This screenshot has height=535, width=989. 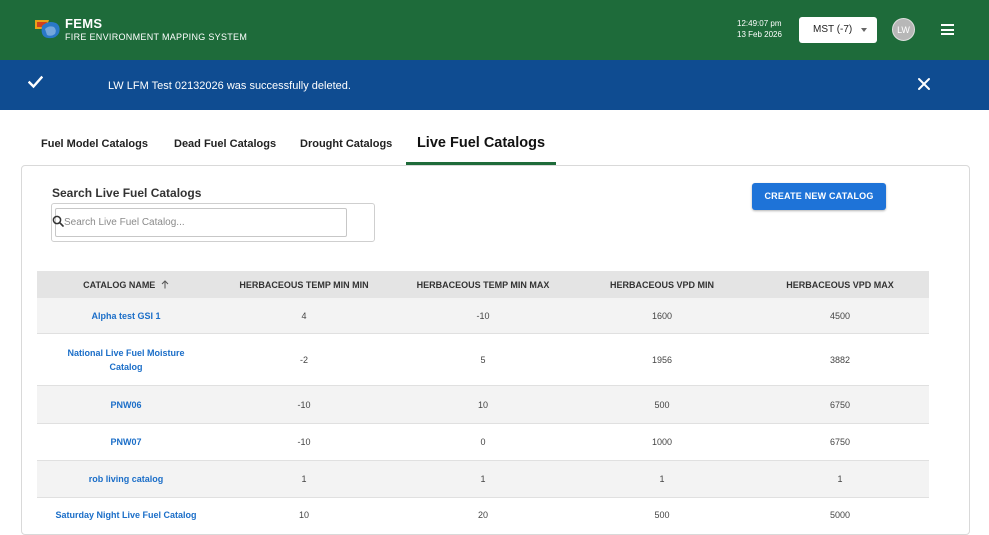 What do you see at coordinates (840, 316) in the screenshot?
I see `herbaceous-vpd-max-value: 4500` at bounding box center [840, 316].